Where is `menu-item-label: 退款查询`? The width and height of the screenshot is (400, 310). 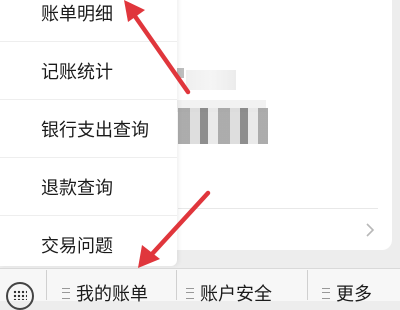 menu-item-label: 退款查询 is located at coordinates (77, 188).